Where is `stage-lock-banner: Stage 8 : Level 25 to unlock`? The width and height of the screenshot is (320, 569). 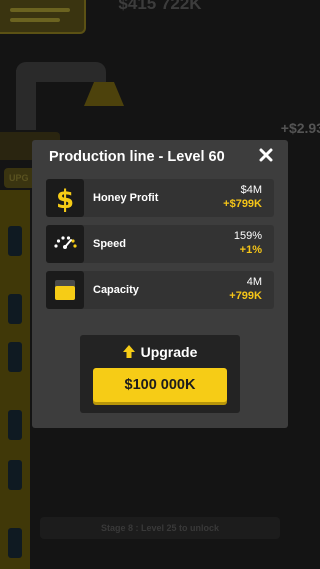 stage-lock-banner: Stage 8 : Level 25 to unlock is located at coordinates (160, 528).